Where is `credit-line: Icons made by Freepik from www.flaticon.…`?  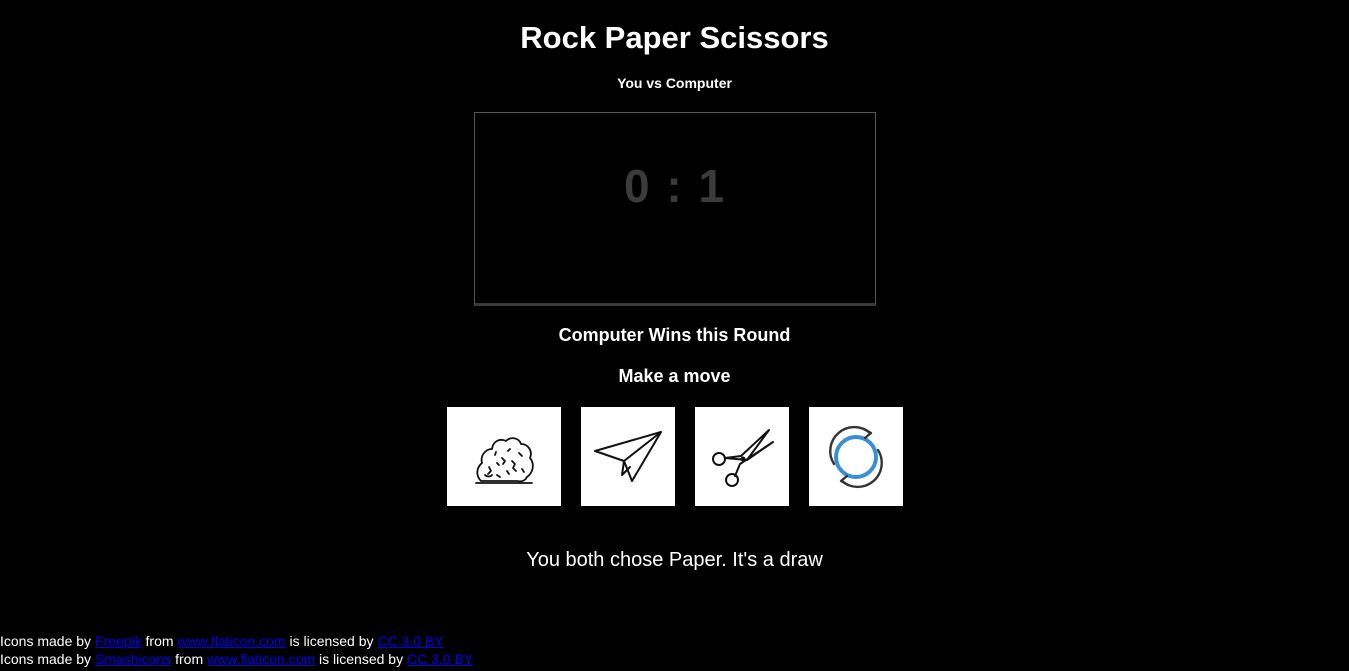
credit-line: Icons made by Freepik from www.flaticon.… is located at coordinates (236, 641).